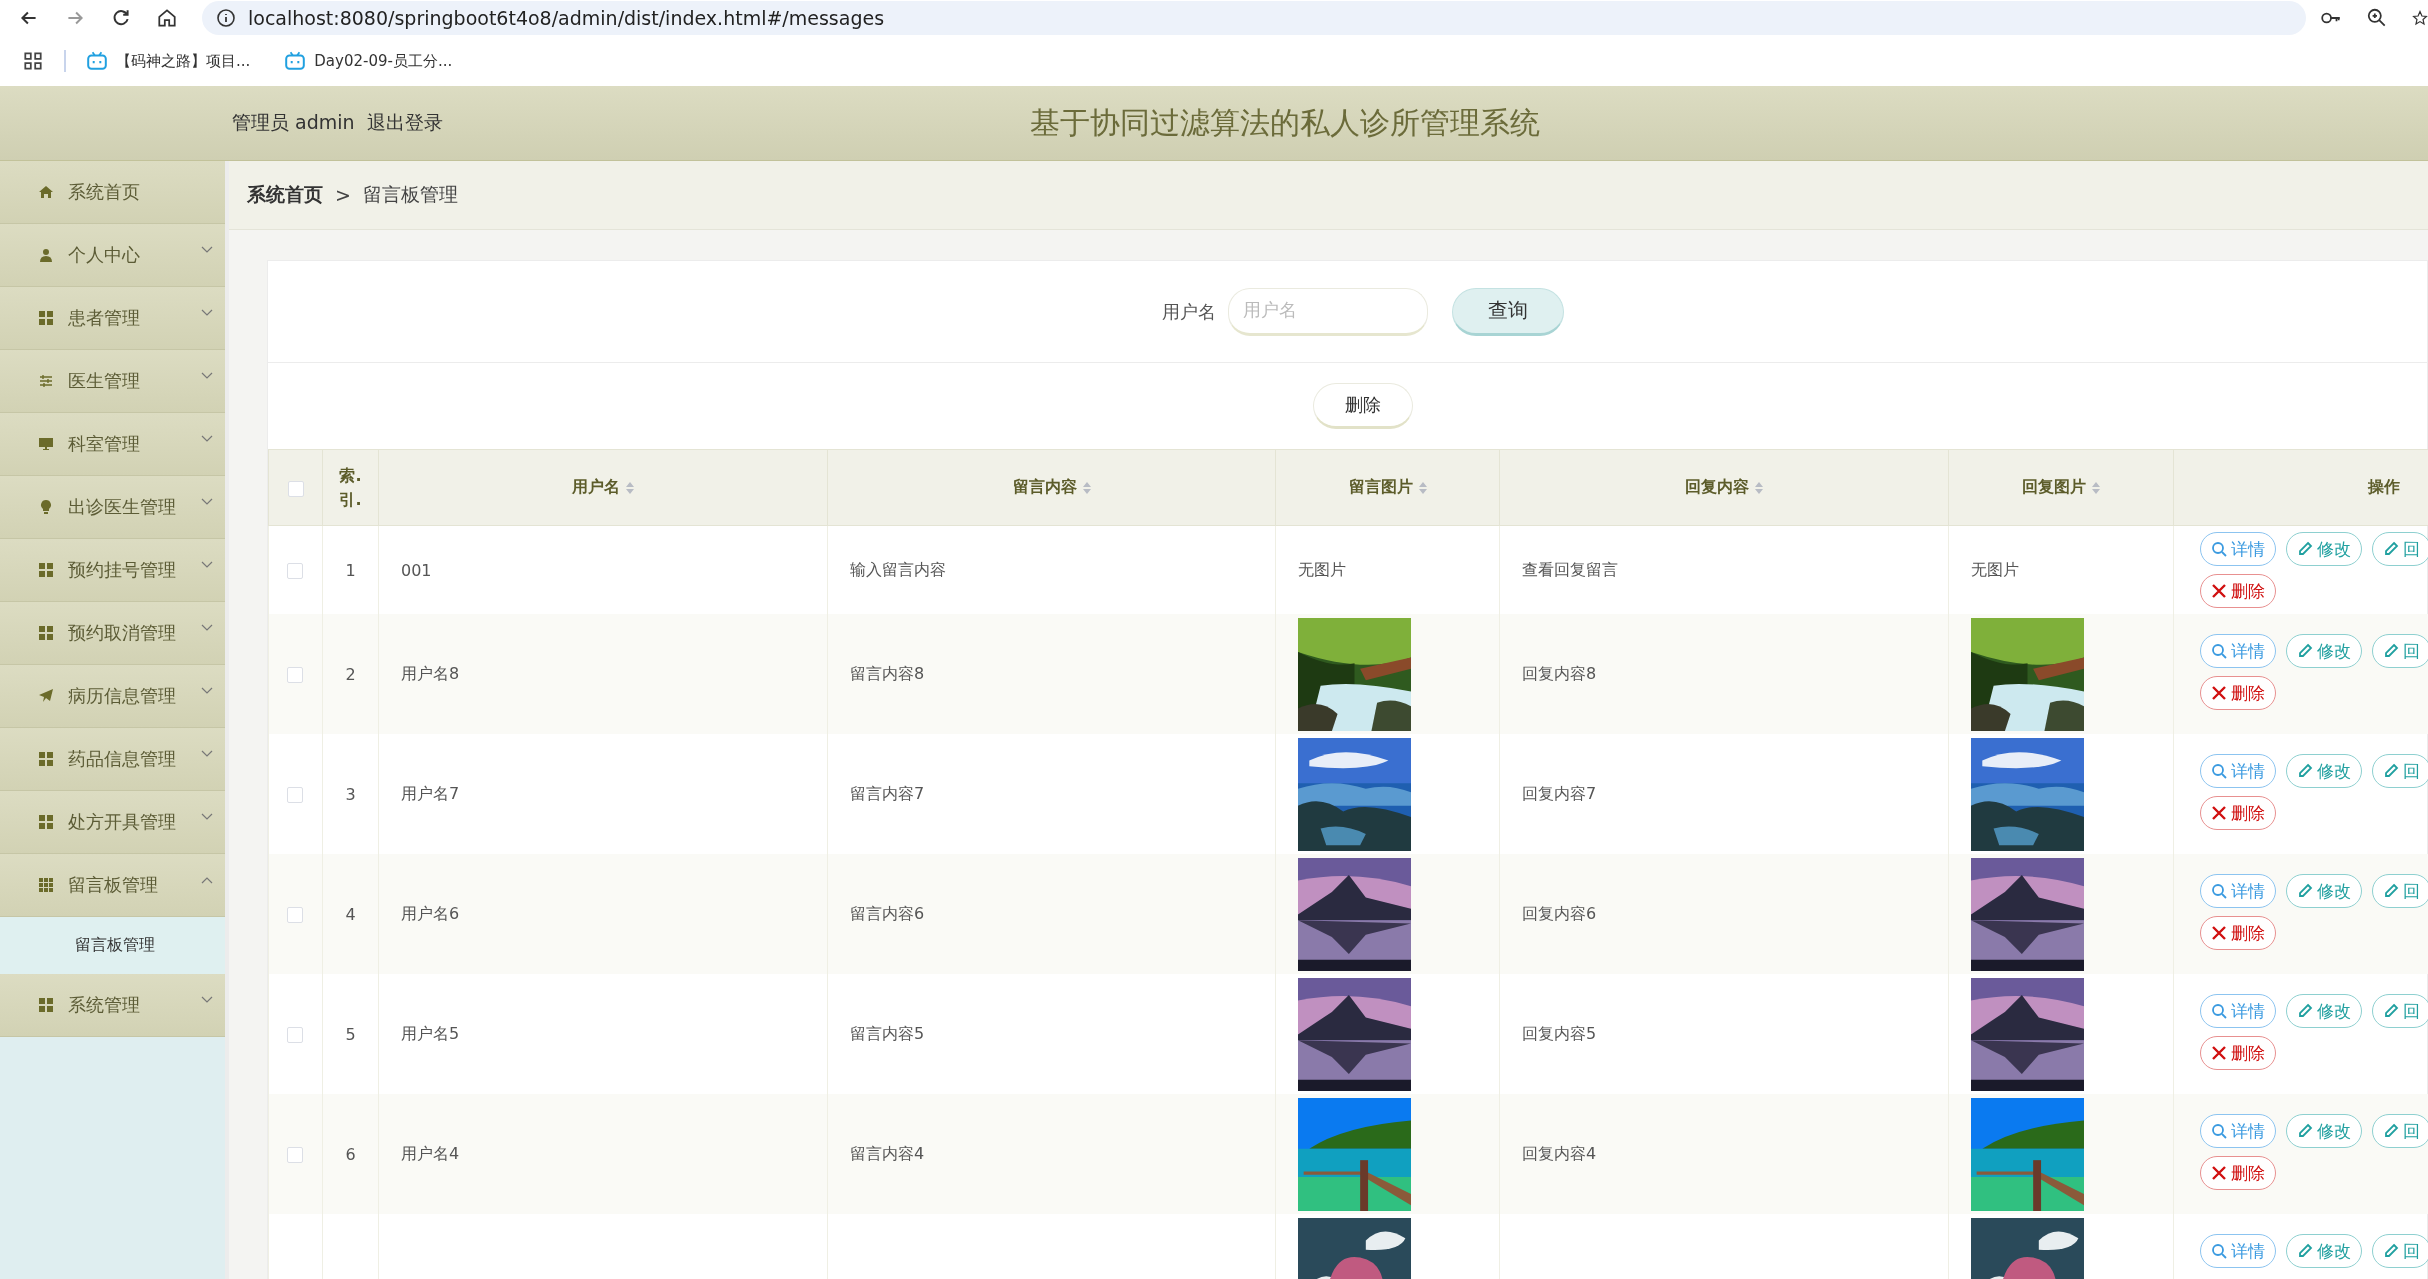  I want to click on sidebar-item: 预约挂号管理, so click(112, 570).